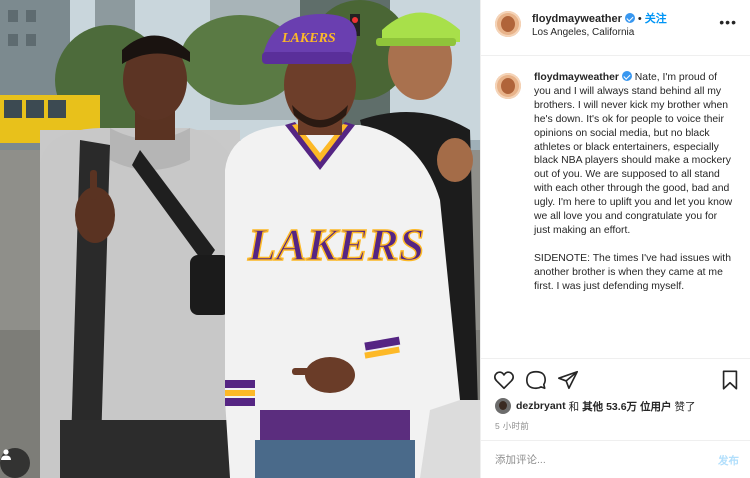  Describe the element at coordinates (728, 460) in the screenshot. I see `post-comment-button: 发布` at that location.